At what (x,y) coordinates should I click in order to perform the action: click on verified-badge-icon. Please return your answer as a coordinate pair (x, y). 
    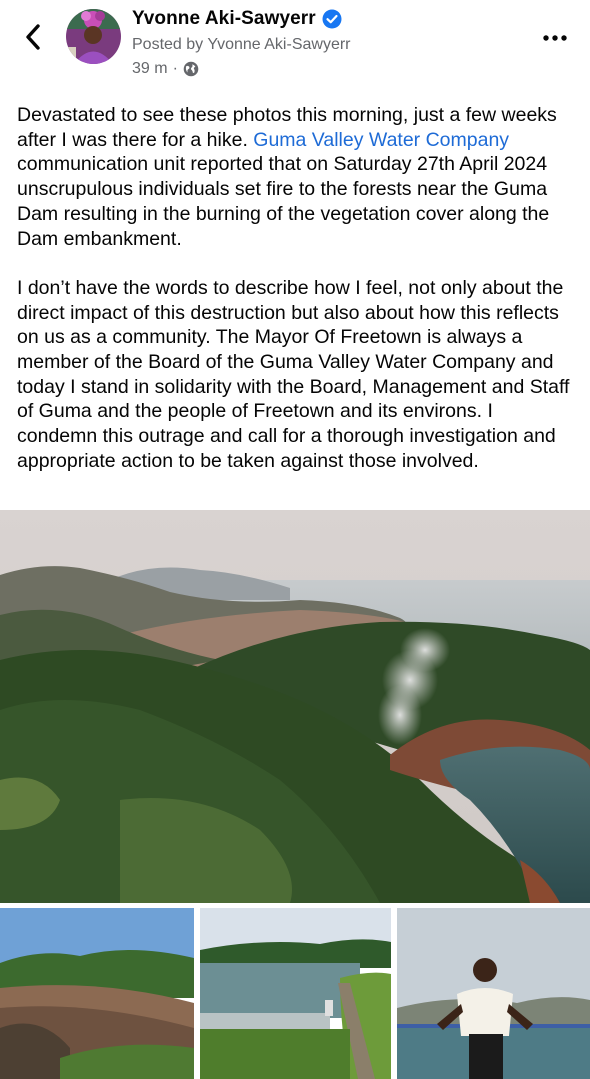
    Looking at the image, I should click on (332, 19).